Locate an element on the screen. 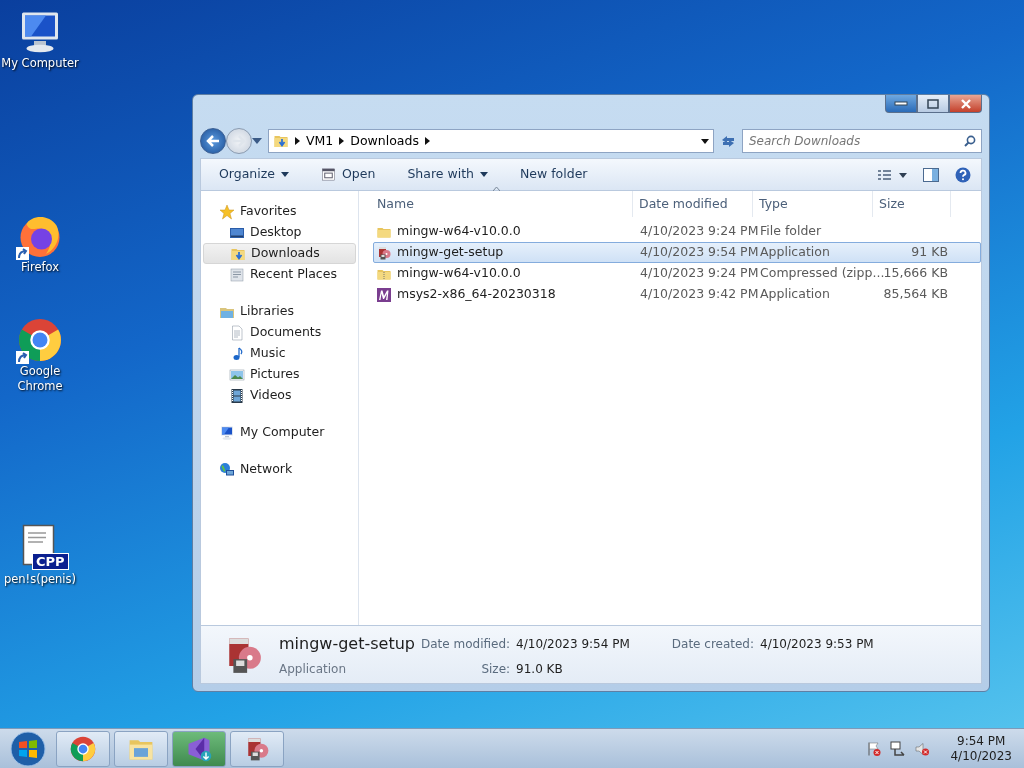 The width and height of the screenshot is (1024, 768). nav-pane-item: Music is located at coordinates (279, 353).